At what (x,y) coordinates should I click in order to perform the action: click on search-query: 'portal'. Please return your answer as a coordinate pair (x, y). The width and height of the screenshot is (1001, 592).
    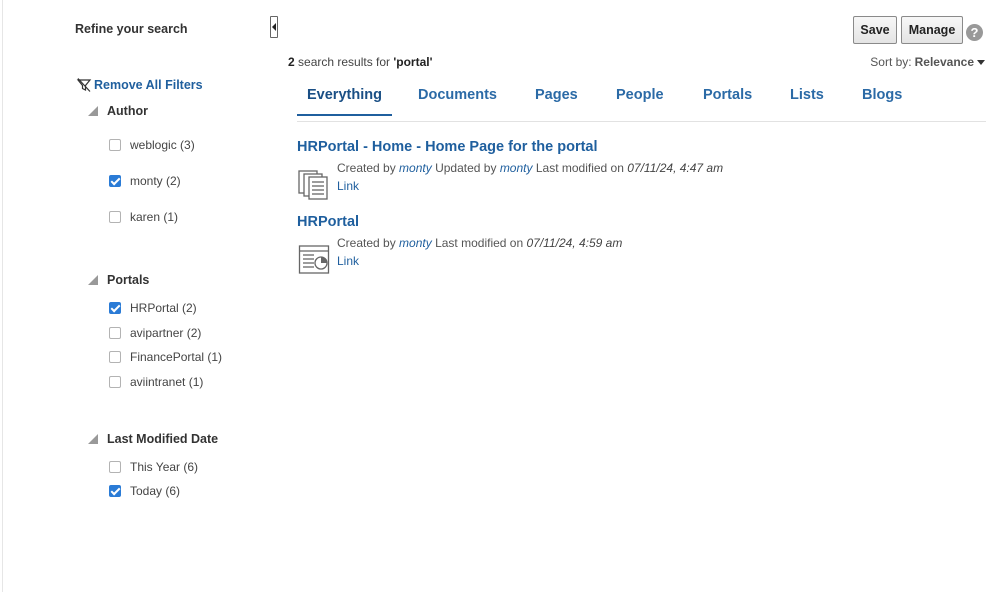
    Looking at the image, I should click on (413, 62).